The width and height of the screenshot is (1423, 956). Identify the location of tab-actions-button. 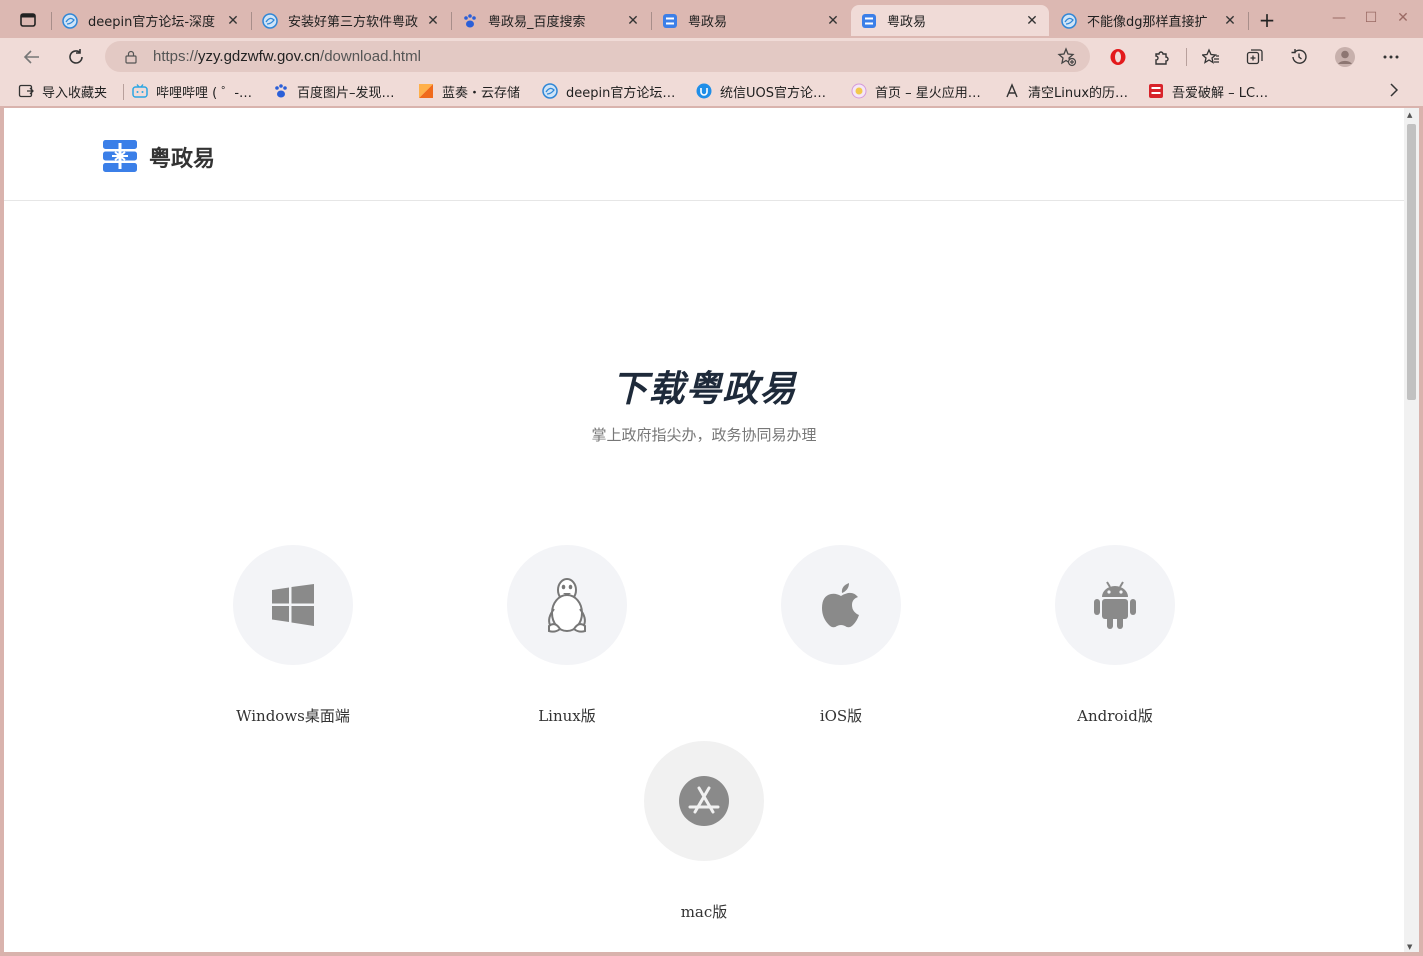
(28, 20).